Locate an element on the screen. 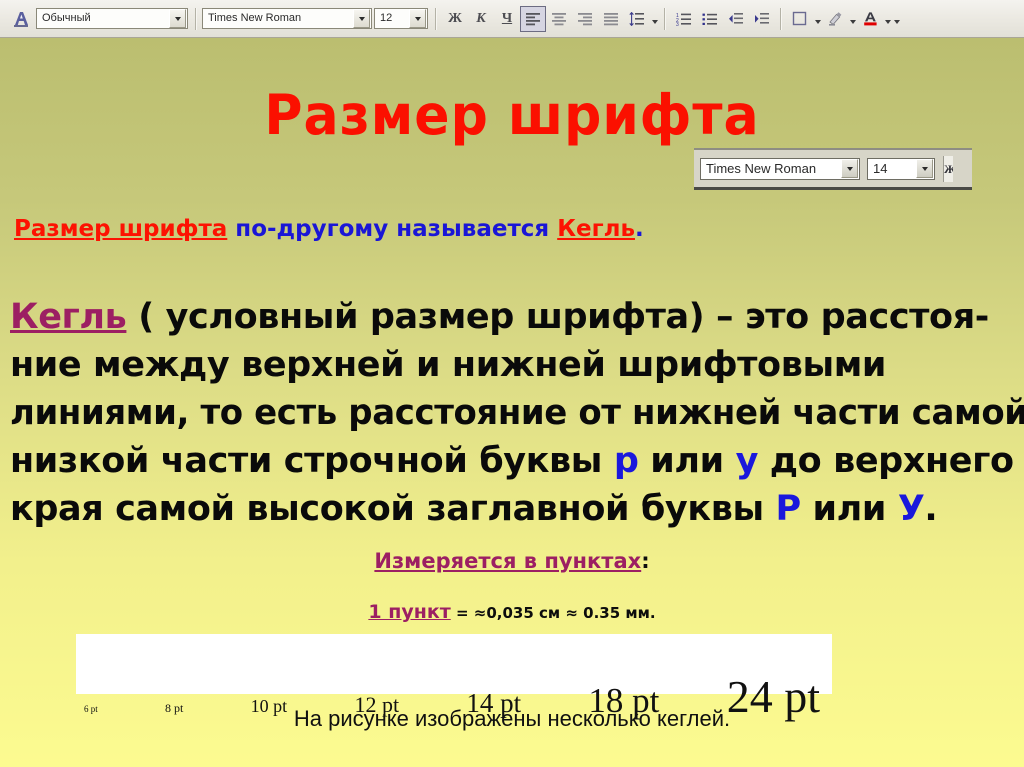  decoration-group is located at coordinates (844, 19).